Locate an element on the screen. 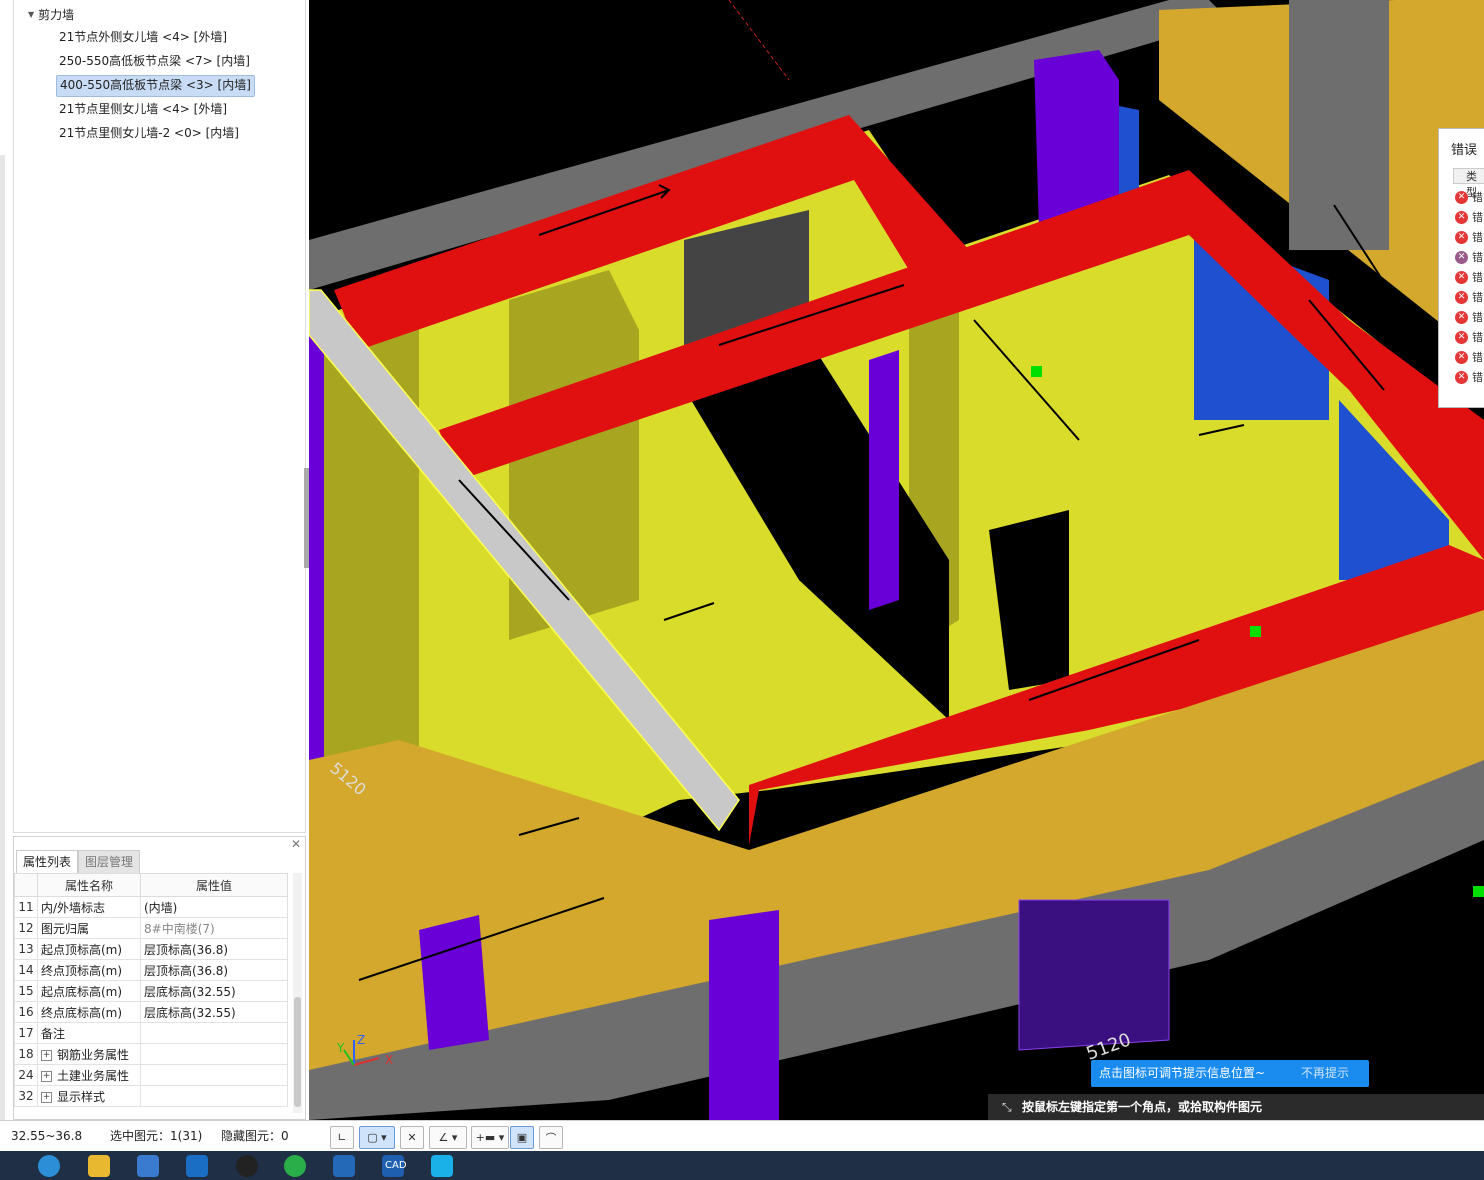 Image resolution: width=1484 pixels, height=1180 pixels. property-row: 18 + 钢筋业务属性 is located at coordinates (151, 1054).